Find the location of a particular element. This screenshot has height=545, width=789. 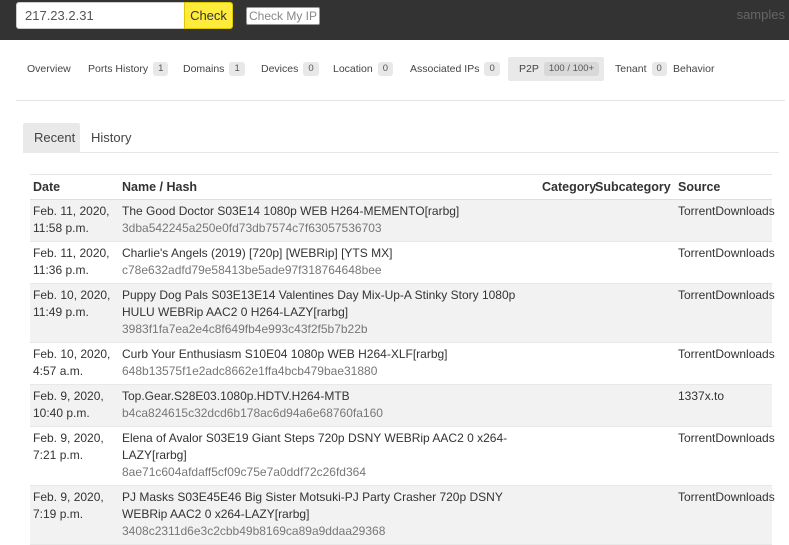

date-cell: Feb. 11, 2020, 11:36 p.m. is located at coordinates (74, 262).